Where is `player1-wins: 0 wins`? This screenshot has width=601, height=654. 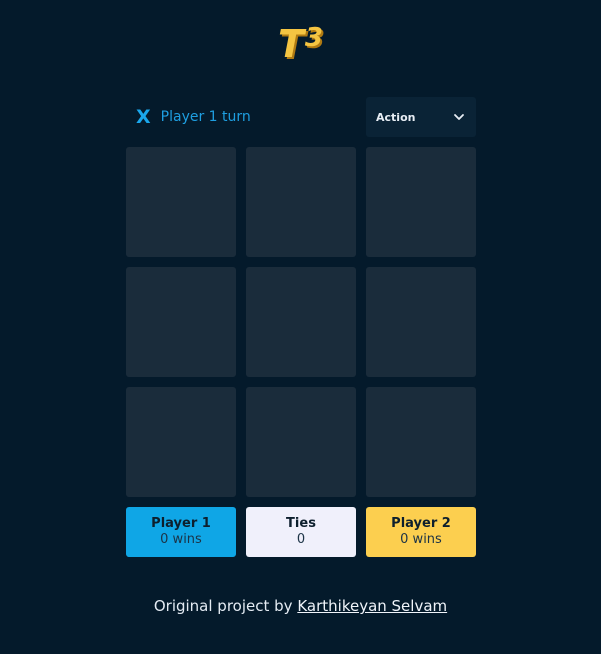
player1-wins: 0 wins is located at coordinates (181, 539).